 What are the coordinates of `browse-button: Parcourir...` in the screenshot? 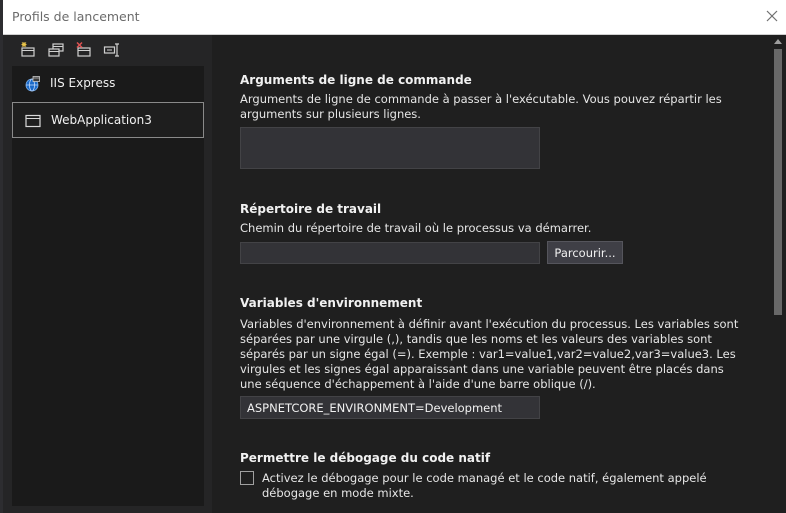 It's located at (585, 252).